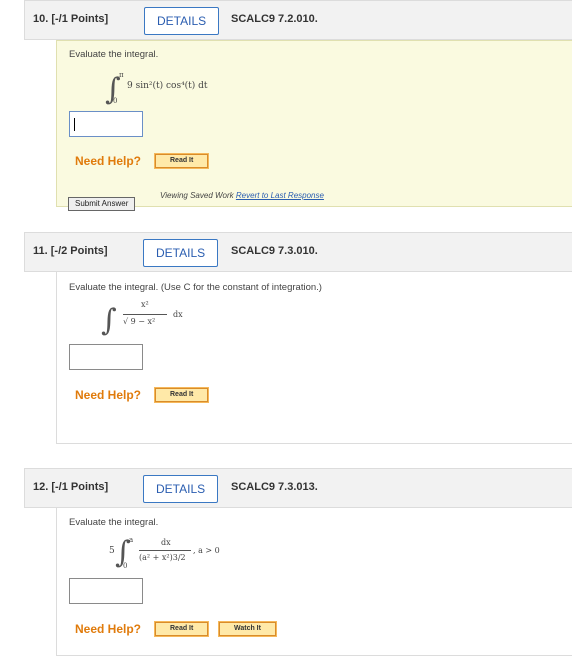  Describe the element at coordinates (131, 540) in the screenshot. I see `integral-upper-limit: a` at that location.